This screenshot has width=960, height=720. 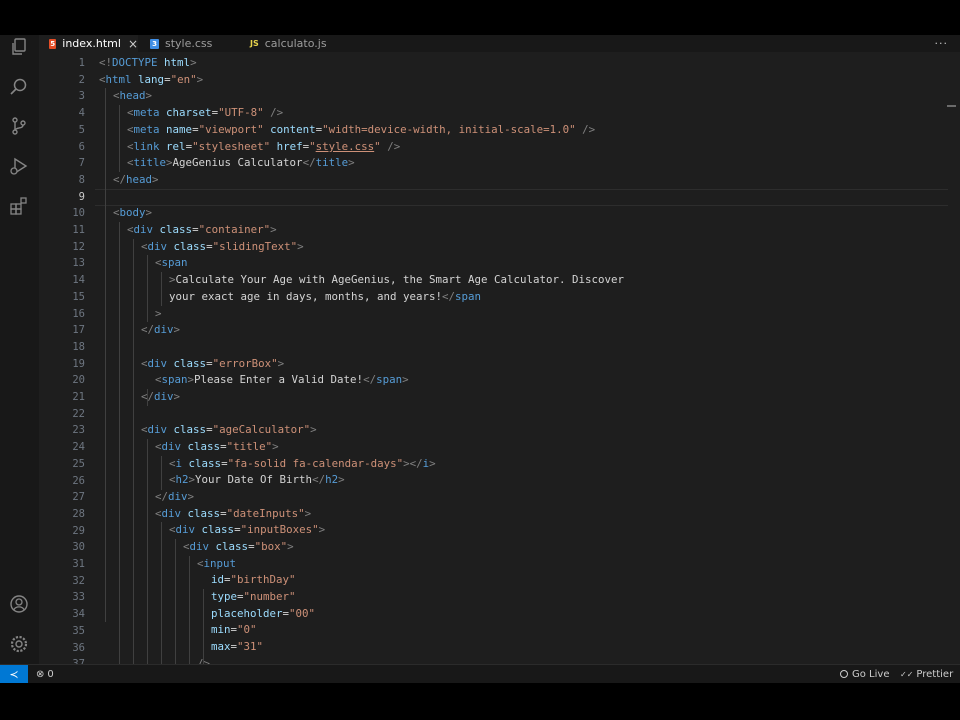 What do you see at coordinates (926, 674) in the screenshot?
I see `prettier-button: ✓✓ Prettier` at bounding box center [926, 674].